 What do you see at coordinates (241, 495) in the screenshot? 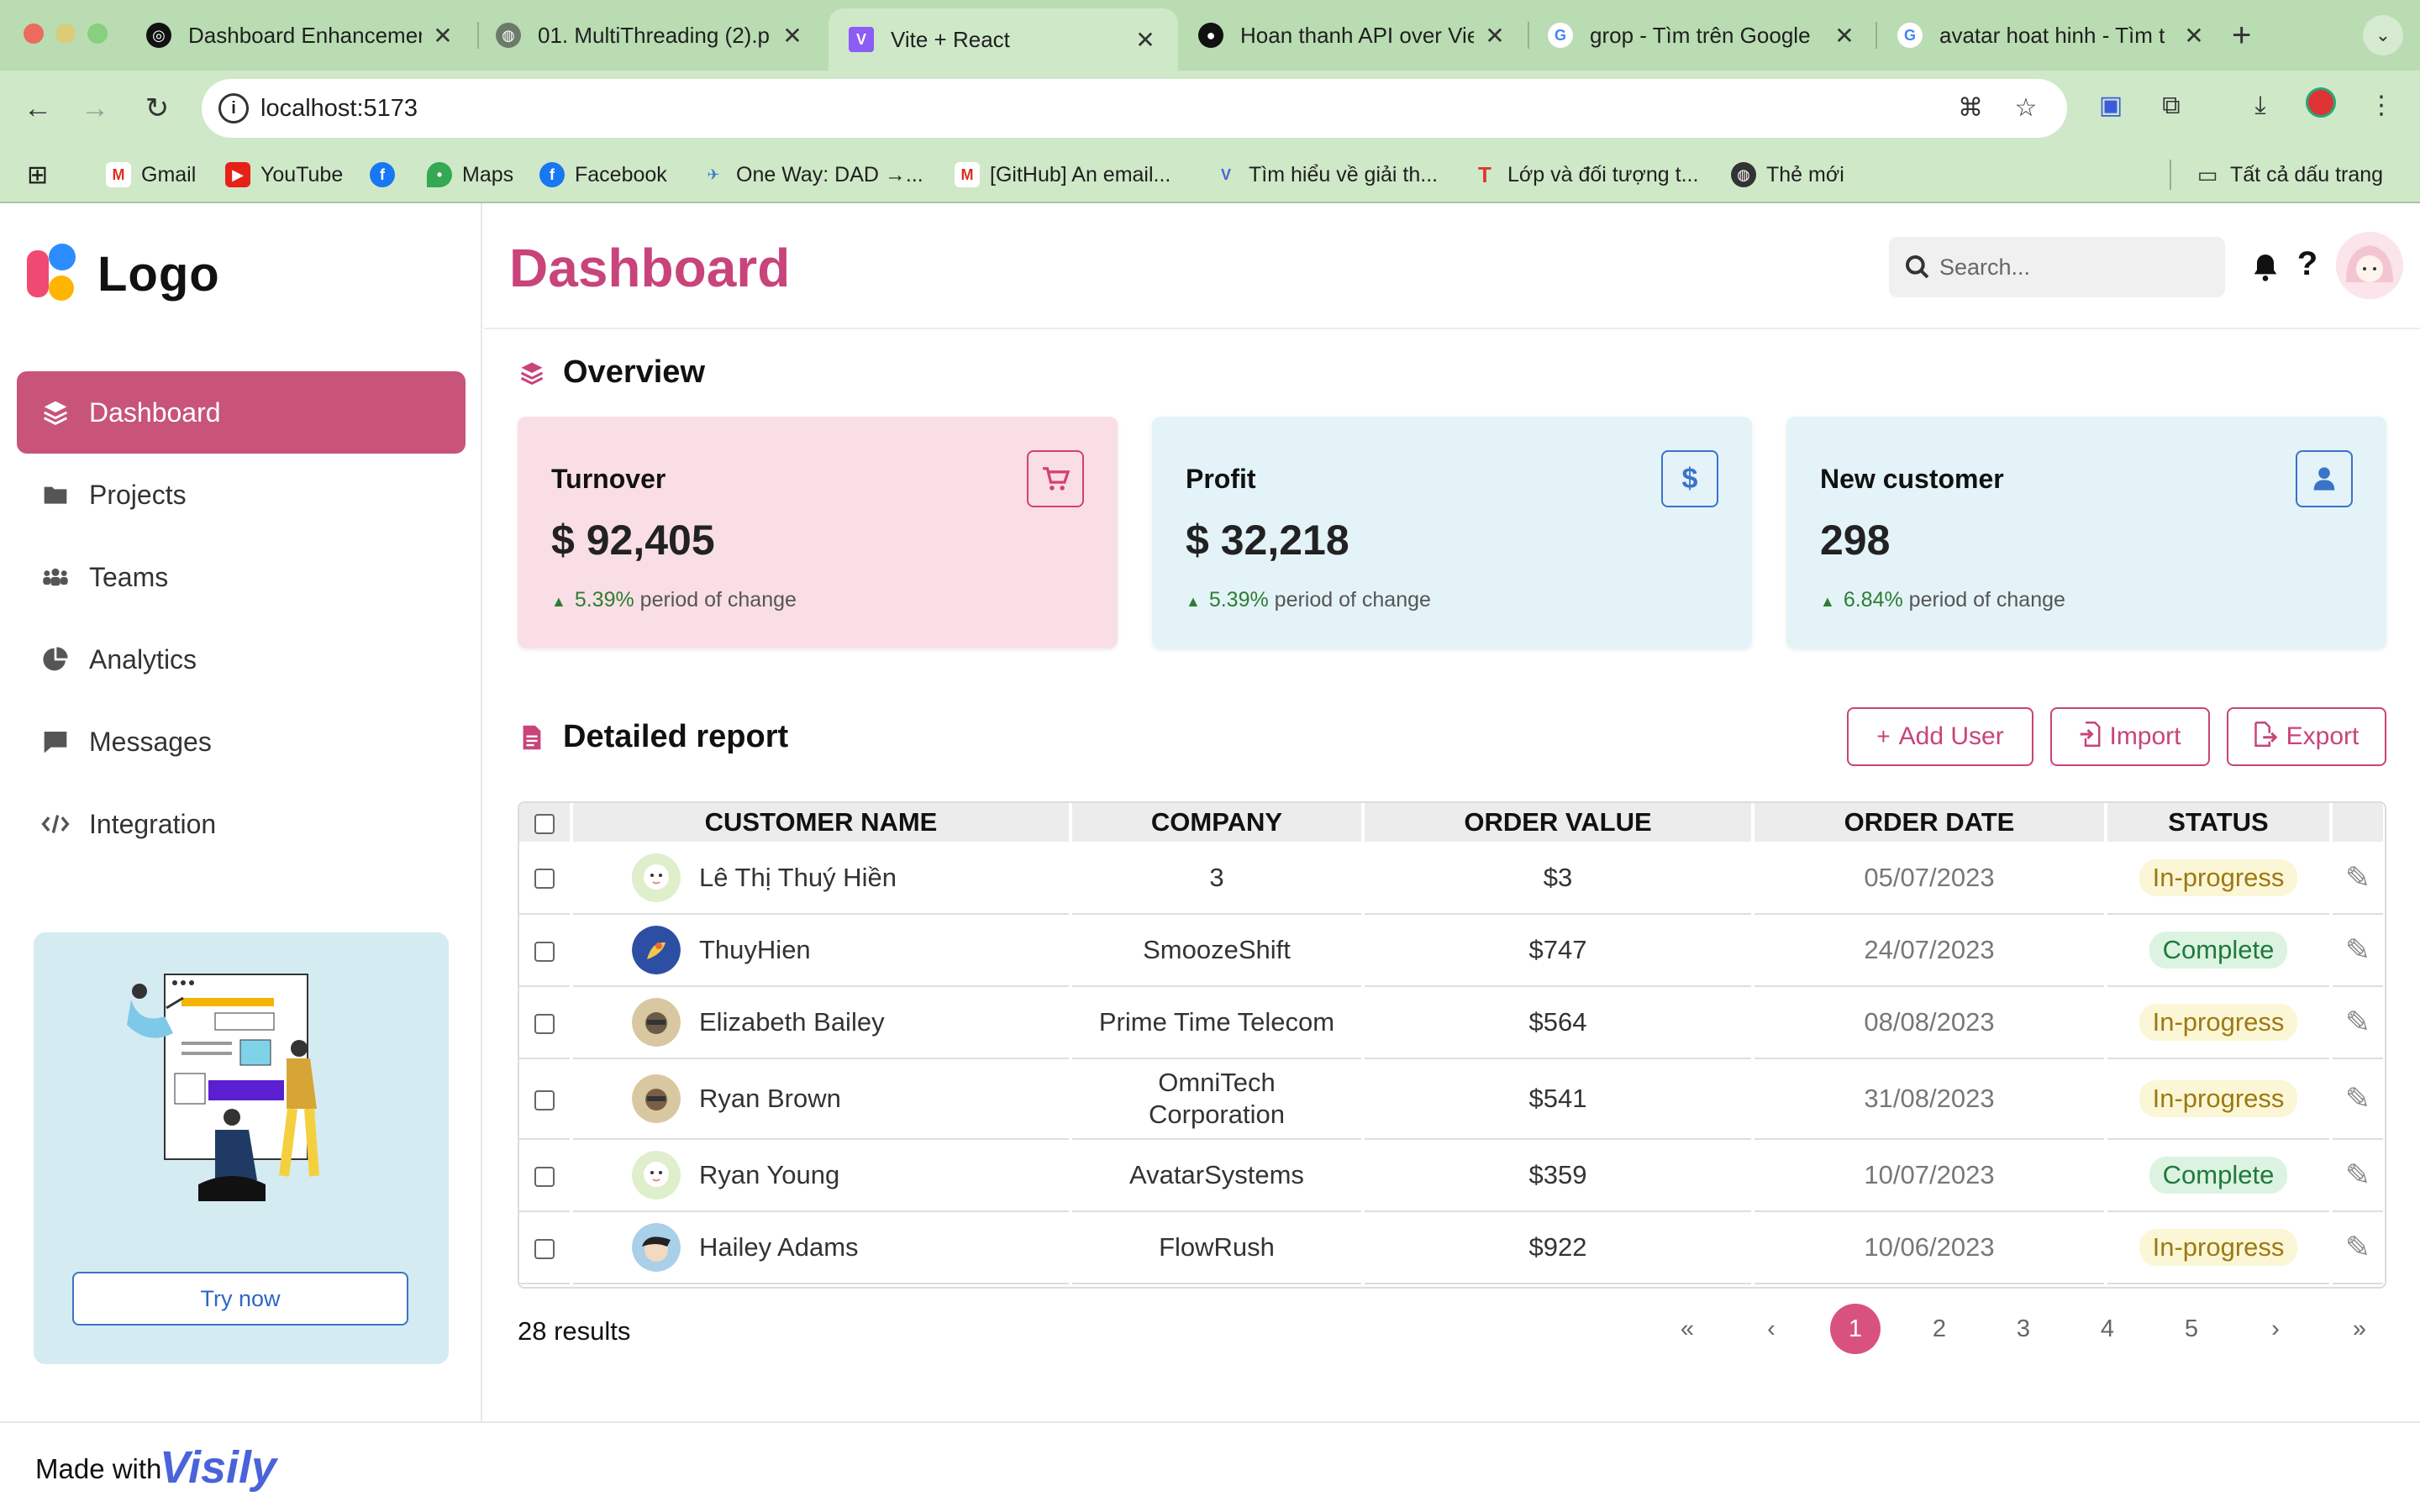
I see `sidebar-item-projects: Projects` at bounding box center [241, 495].